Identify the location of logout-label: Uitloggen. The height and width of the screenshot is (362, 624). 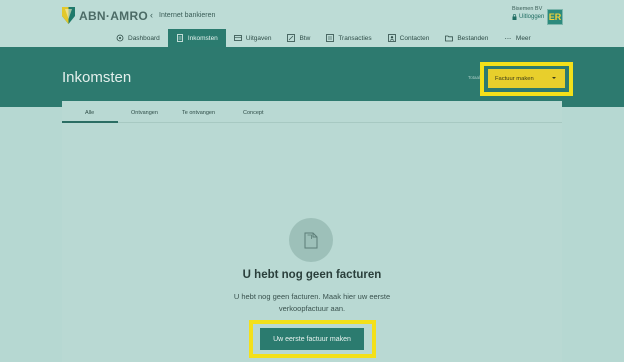
(532, 17).